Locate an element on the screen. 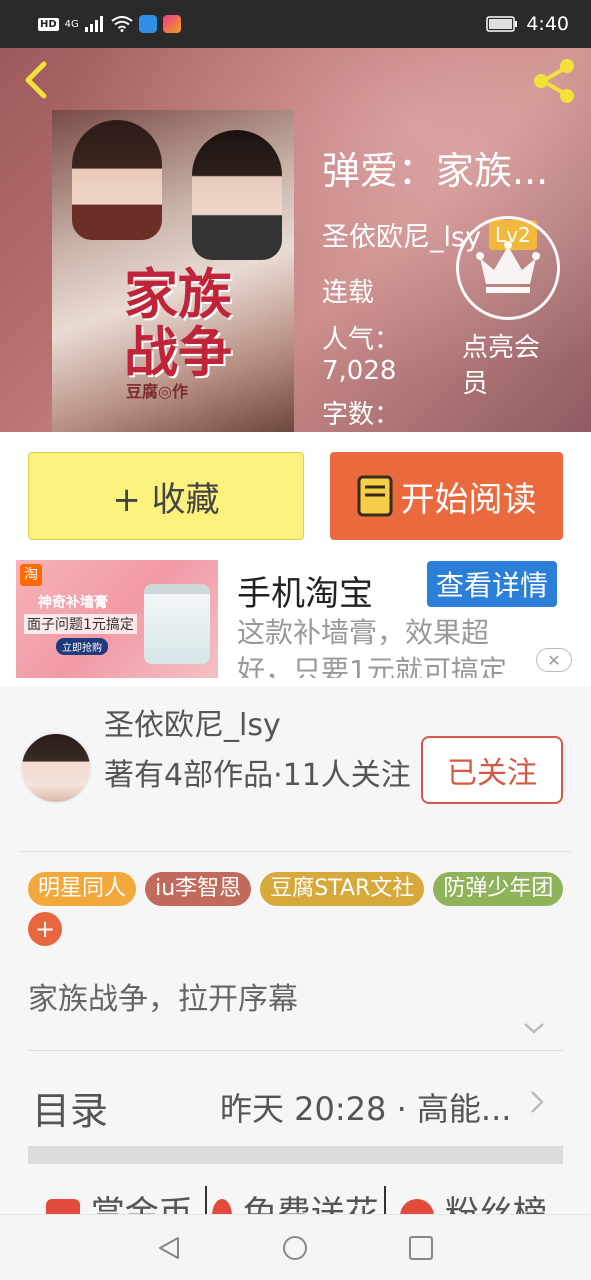 This screenshot has height=1280, width=591. author-stats: 著有4部作品·11人关注 is located at coordinates (257, 775).